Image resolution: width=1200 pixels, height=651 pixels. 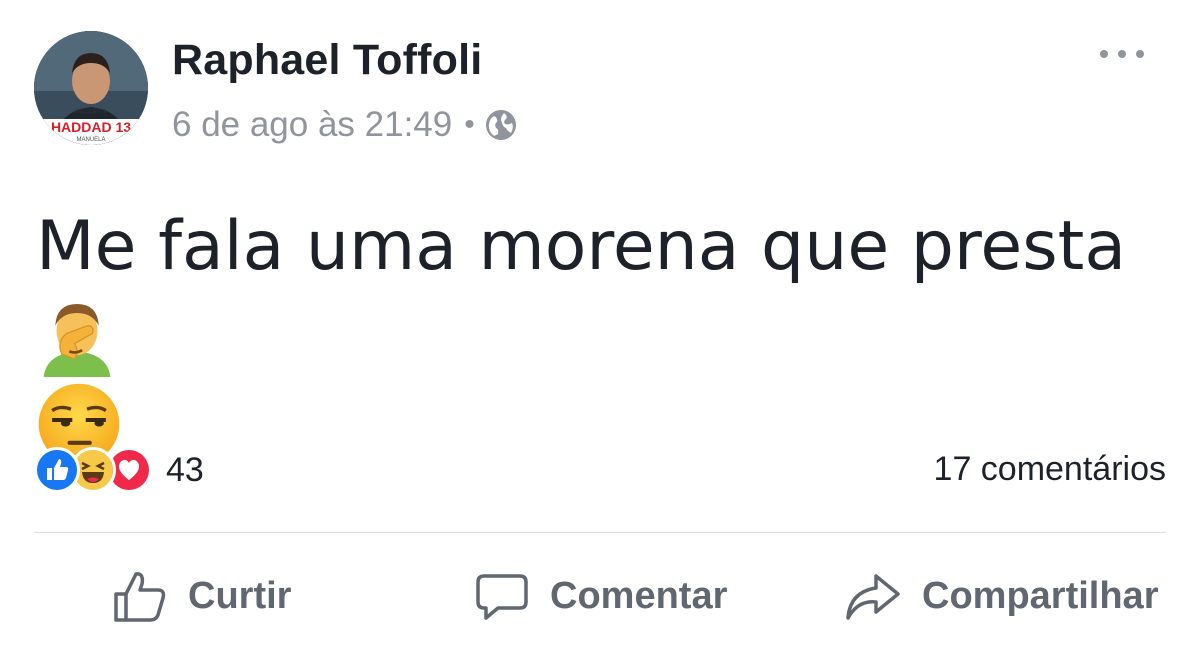 What do you see at coordinates (327, 60) in the screenshot?
I see `author-name: Raphael Toffoli` at bounding box center [327, 60].